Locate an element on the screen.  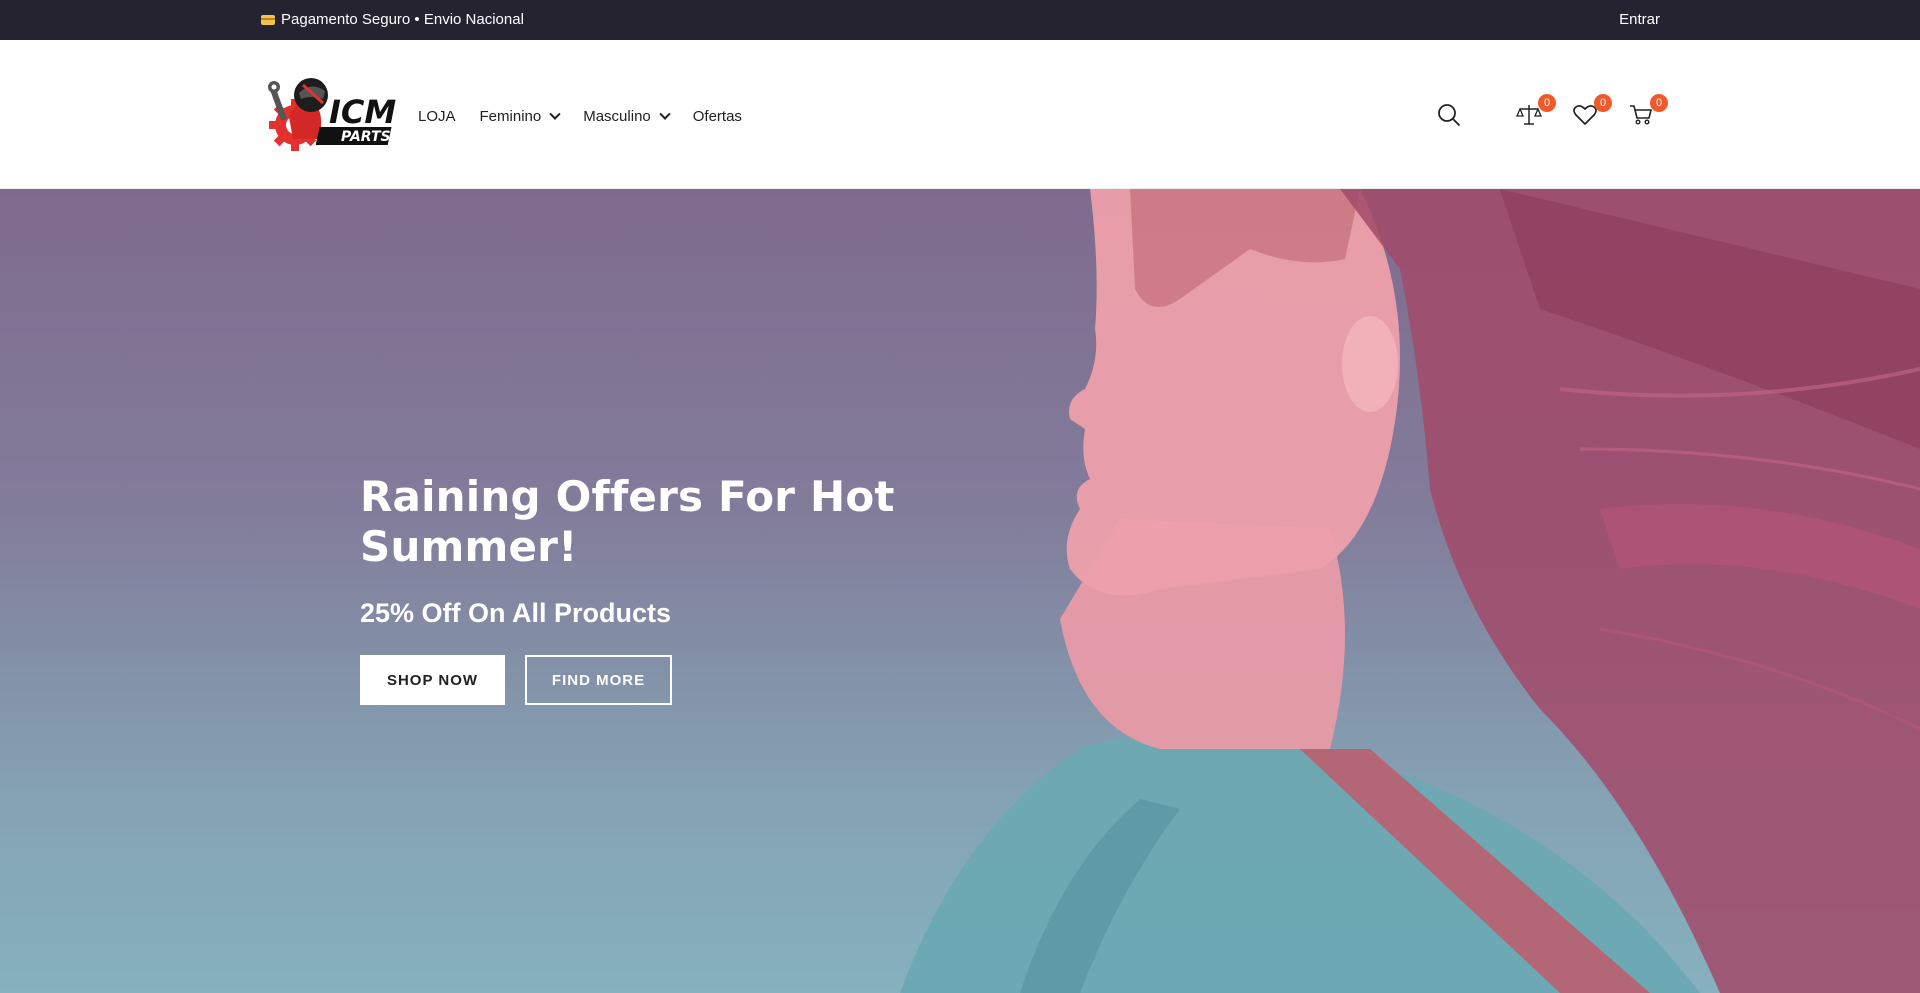
login-link: Entrar is located at coordinates (1639, 19).